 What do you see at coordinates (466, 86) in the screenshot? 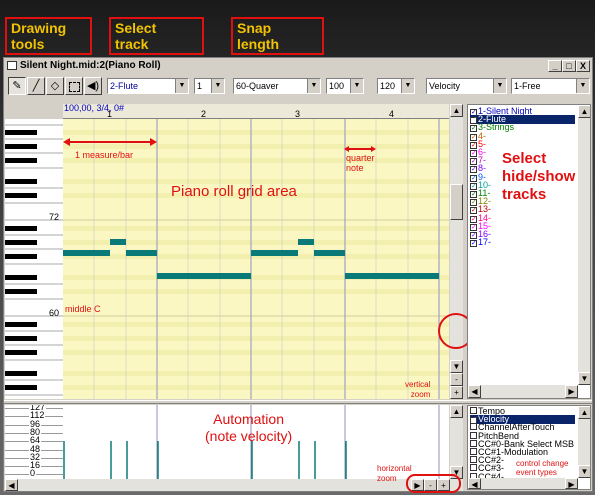
I see `graph-kind-select: Velocity ▼` at bounding box center [466, 86].